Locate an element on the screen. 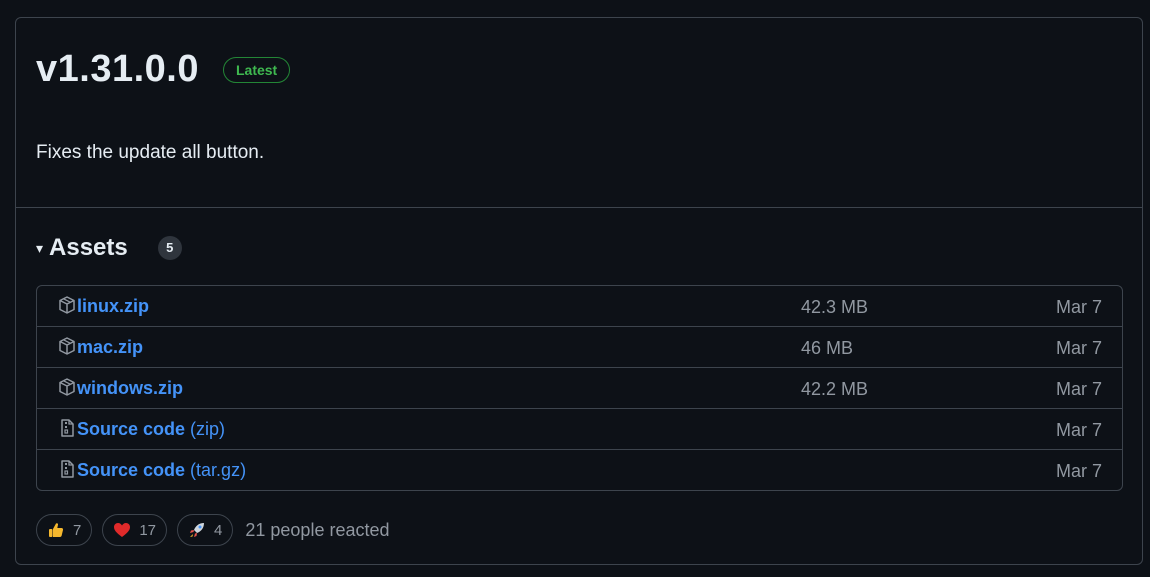 This screenshot has height=577, width=1150. reaction-count: 17 is located at coordinates (148, 530).